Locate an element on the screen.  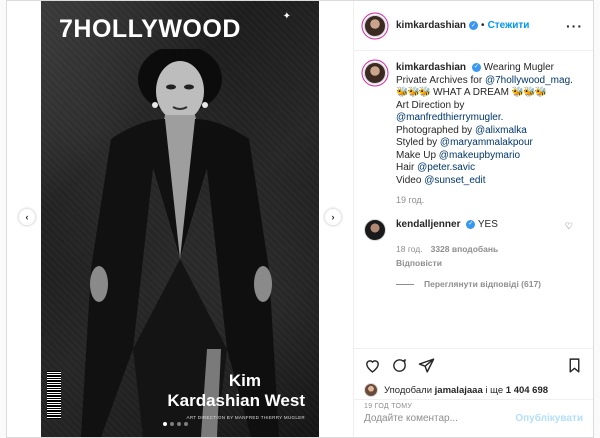
caption-time: 19 год. is located at coordinates (489, 200).